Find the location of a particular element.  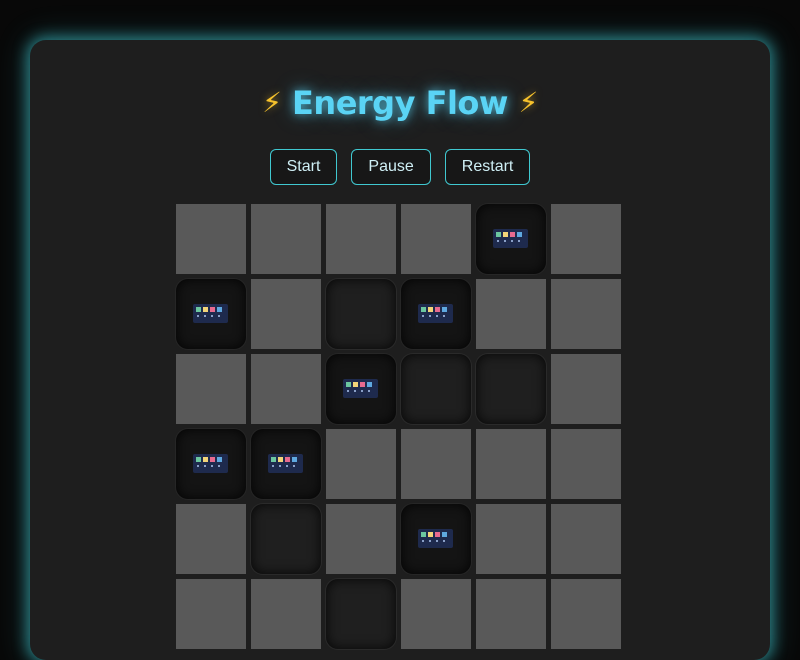

start-button: Start is located at coordinates (303, 167).